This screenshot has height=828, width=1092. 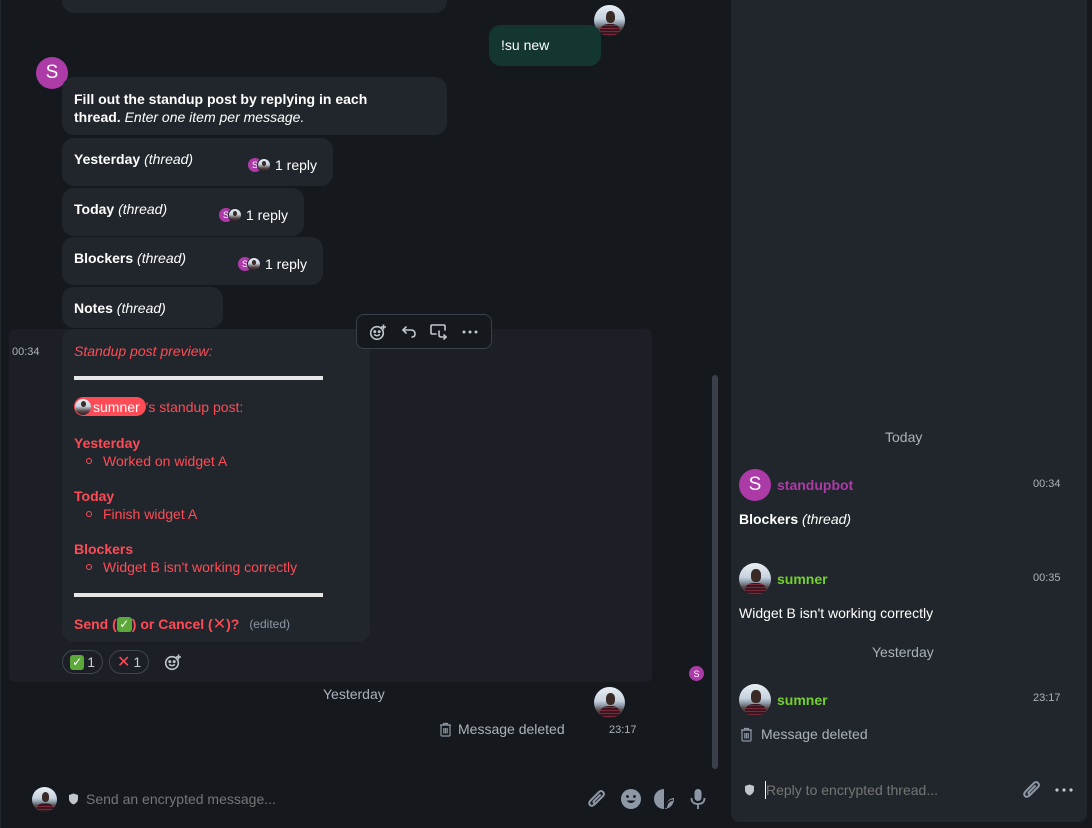 I want to click on read-receipt-avatar: S, so click(x=696, y=673).